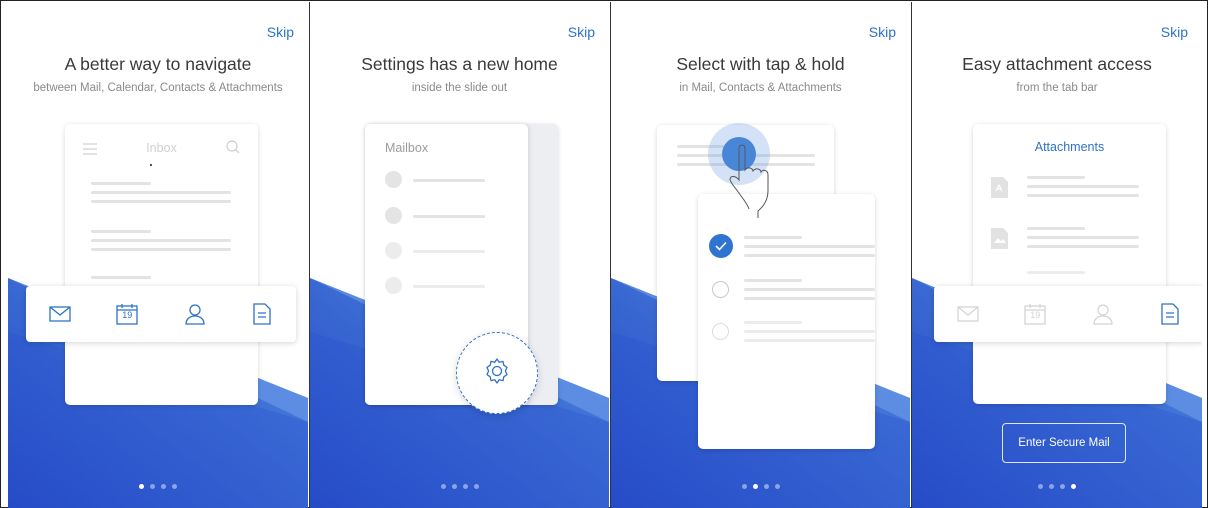 The height and width of the screenshot is (508, 1208). I want to click on page-subtitle: from the tab bar, so click(1057, 88).